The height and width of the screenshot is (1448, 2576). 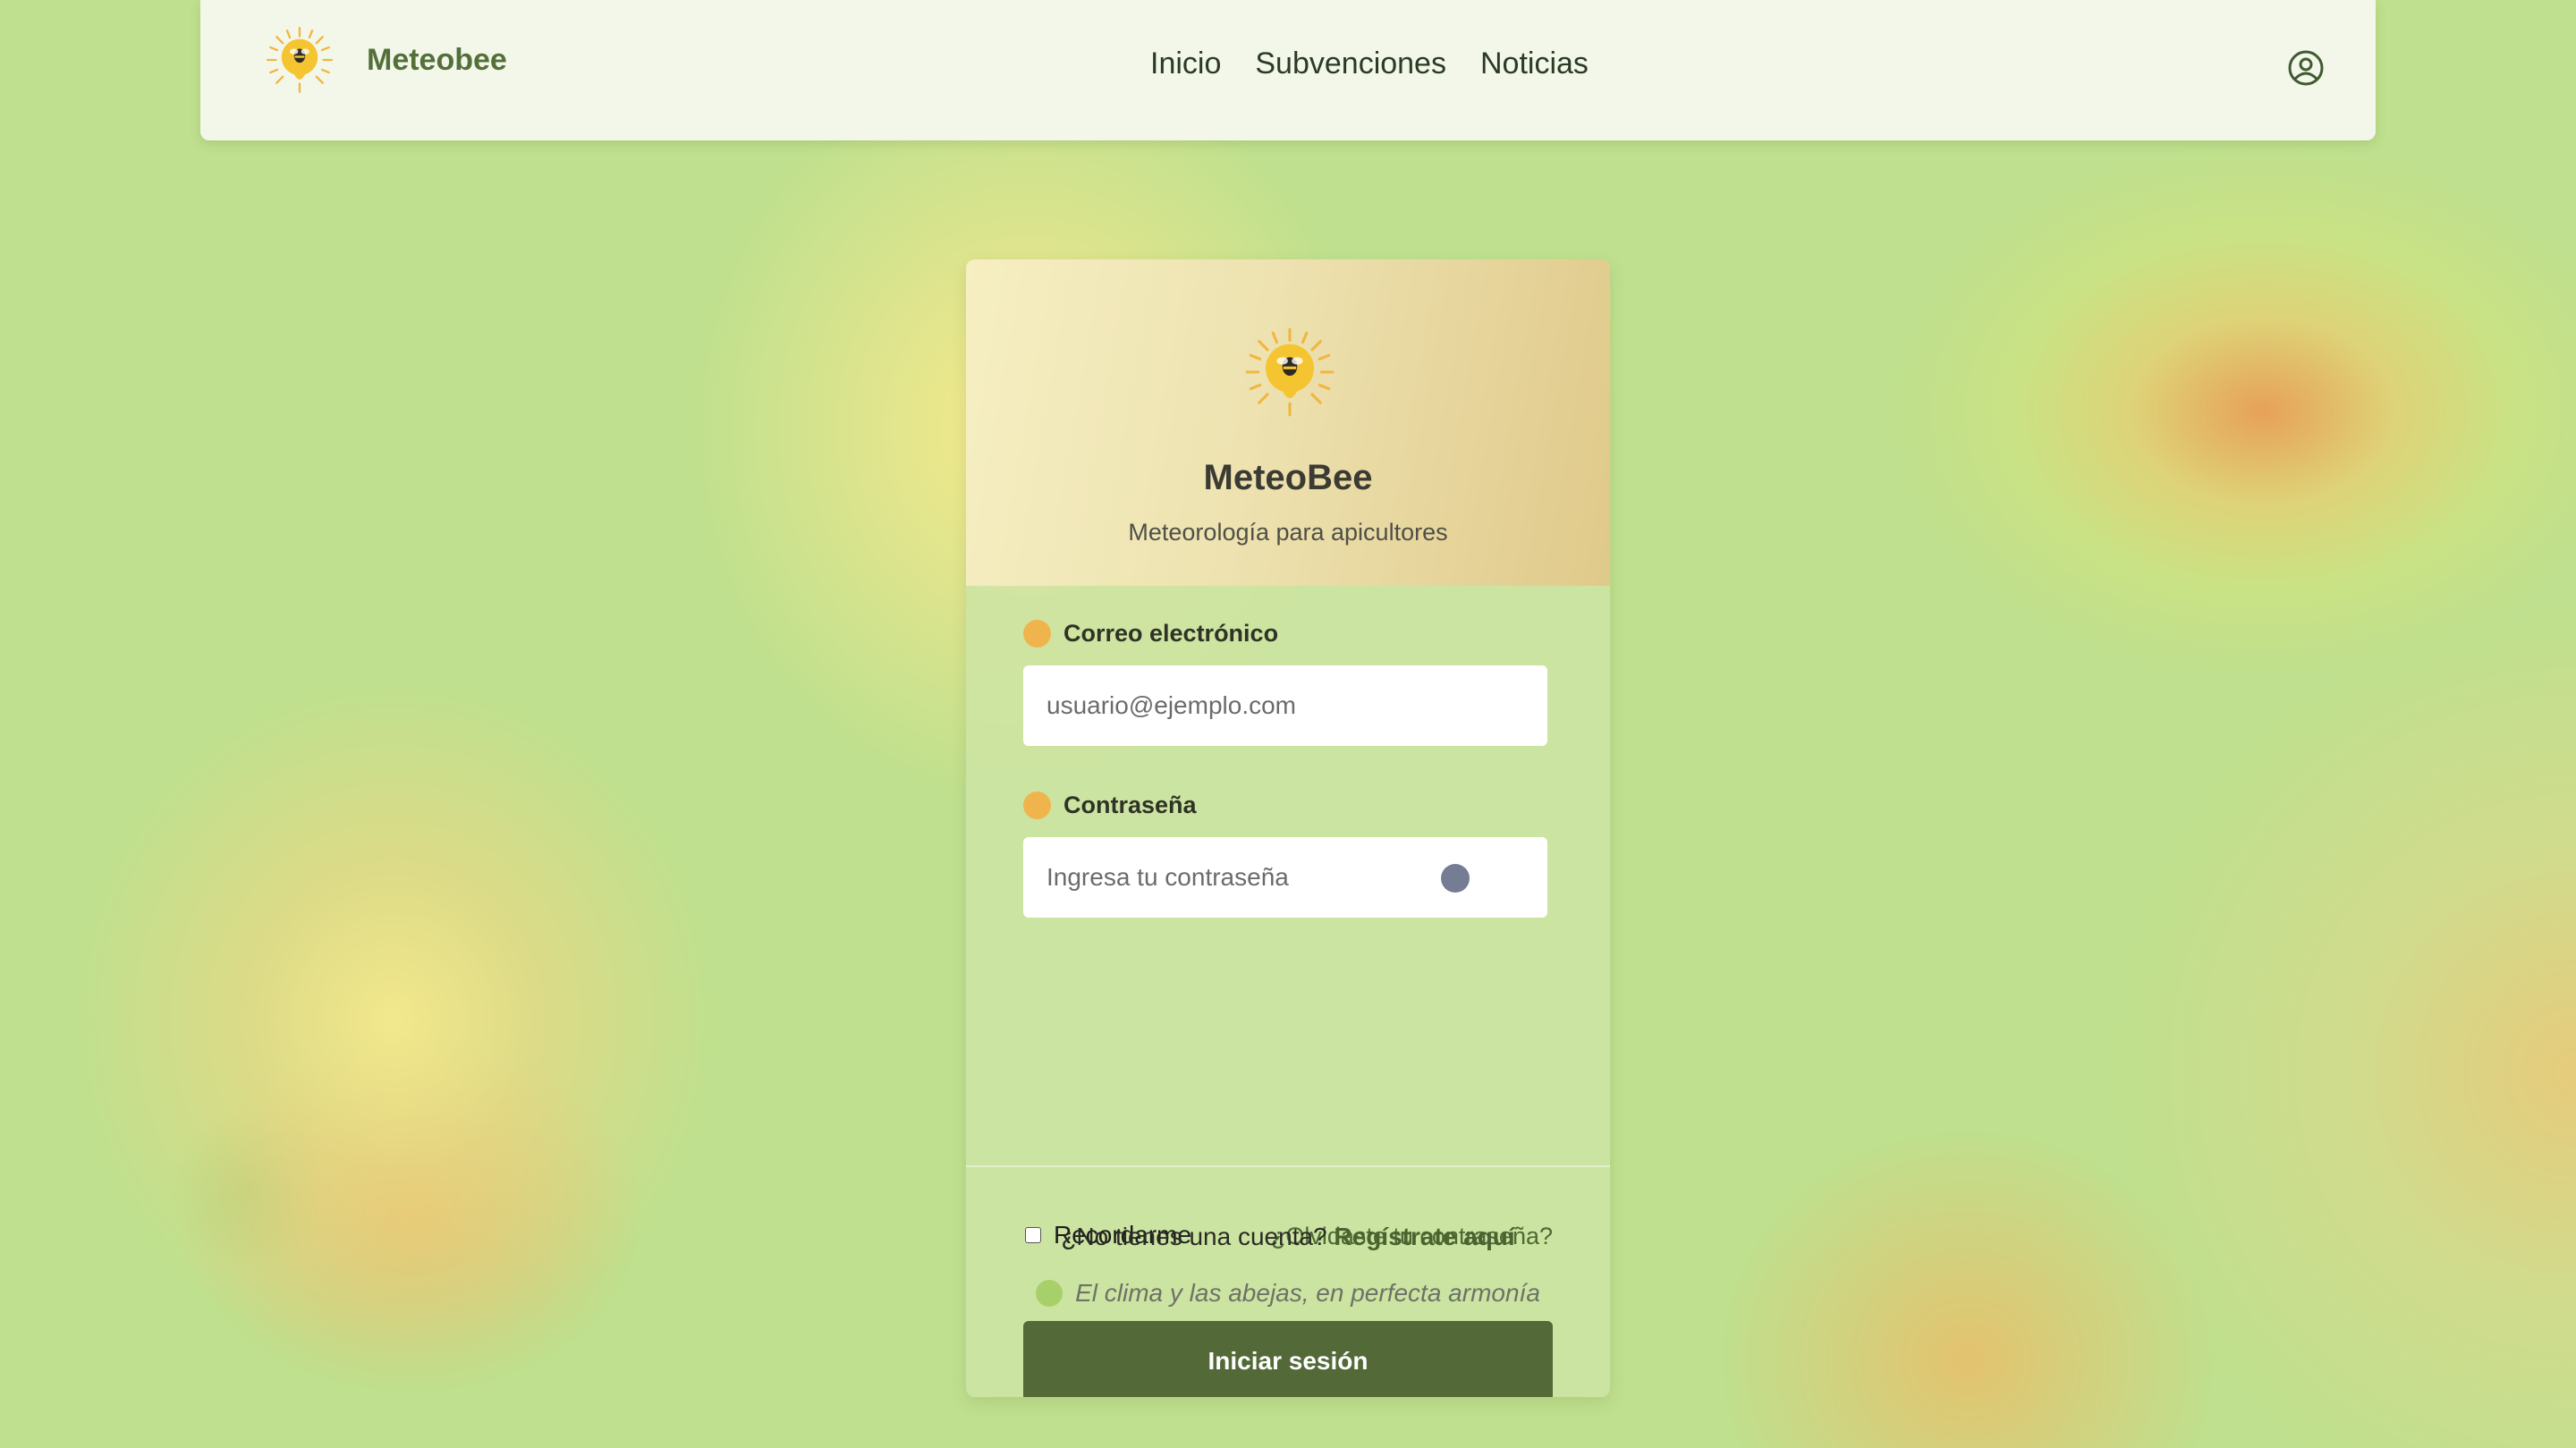 What do you see at coordinates (1424, 1236) in the screenshot?
I see `register-link: Regístrate aquí` at bounding box center [1424, 1236].